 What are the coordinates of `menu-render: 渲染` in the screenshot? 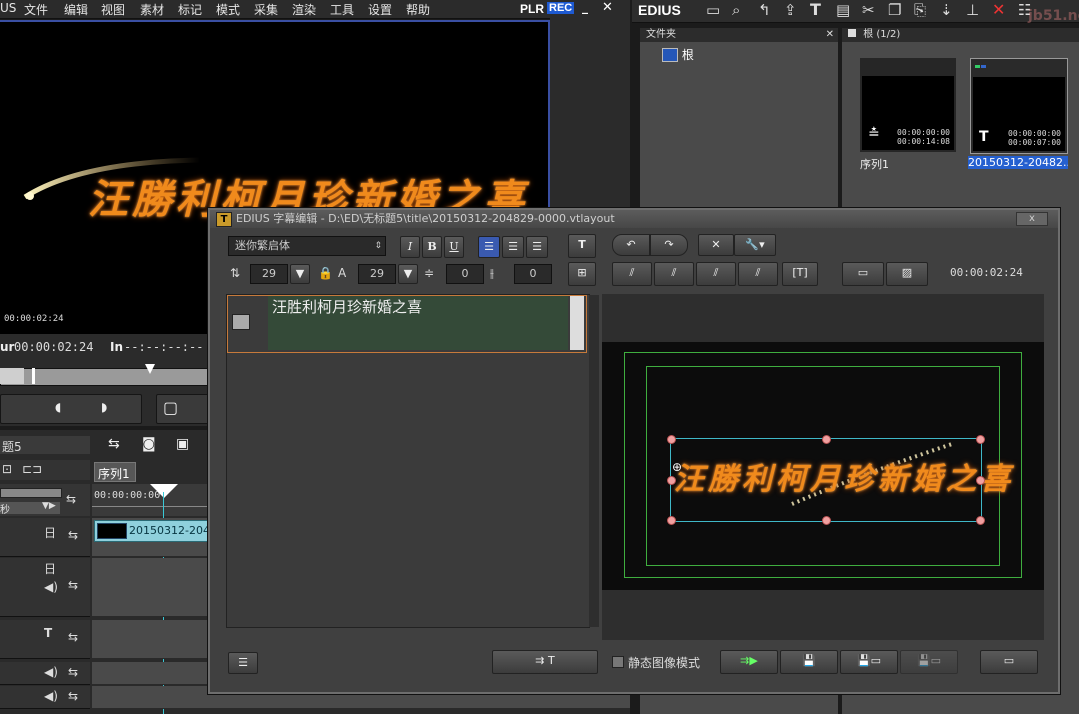 It's located at (304, 9).